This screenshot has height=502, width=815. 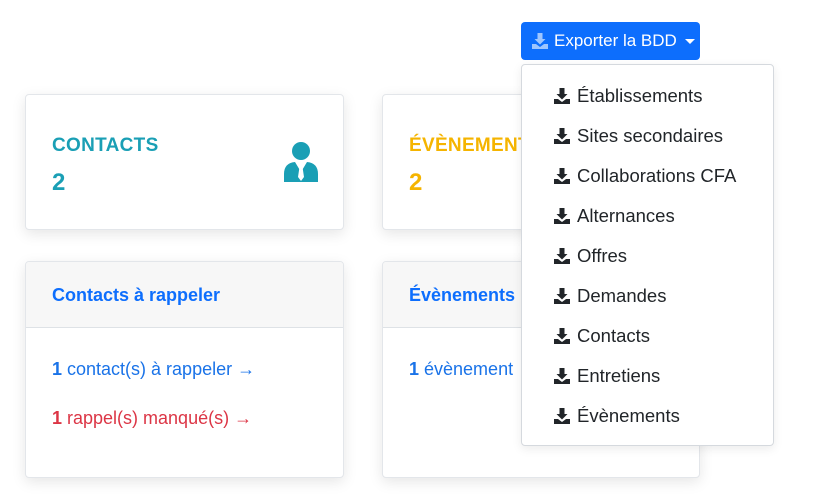 I want to click on missed-calls-link: 1 rappel(s) manqué(s) →, so click(x=152, y=418).